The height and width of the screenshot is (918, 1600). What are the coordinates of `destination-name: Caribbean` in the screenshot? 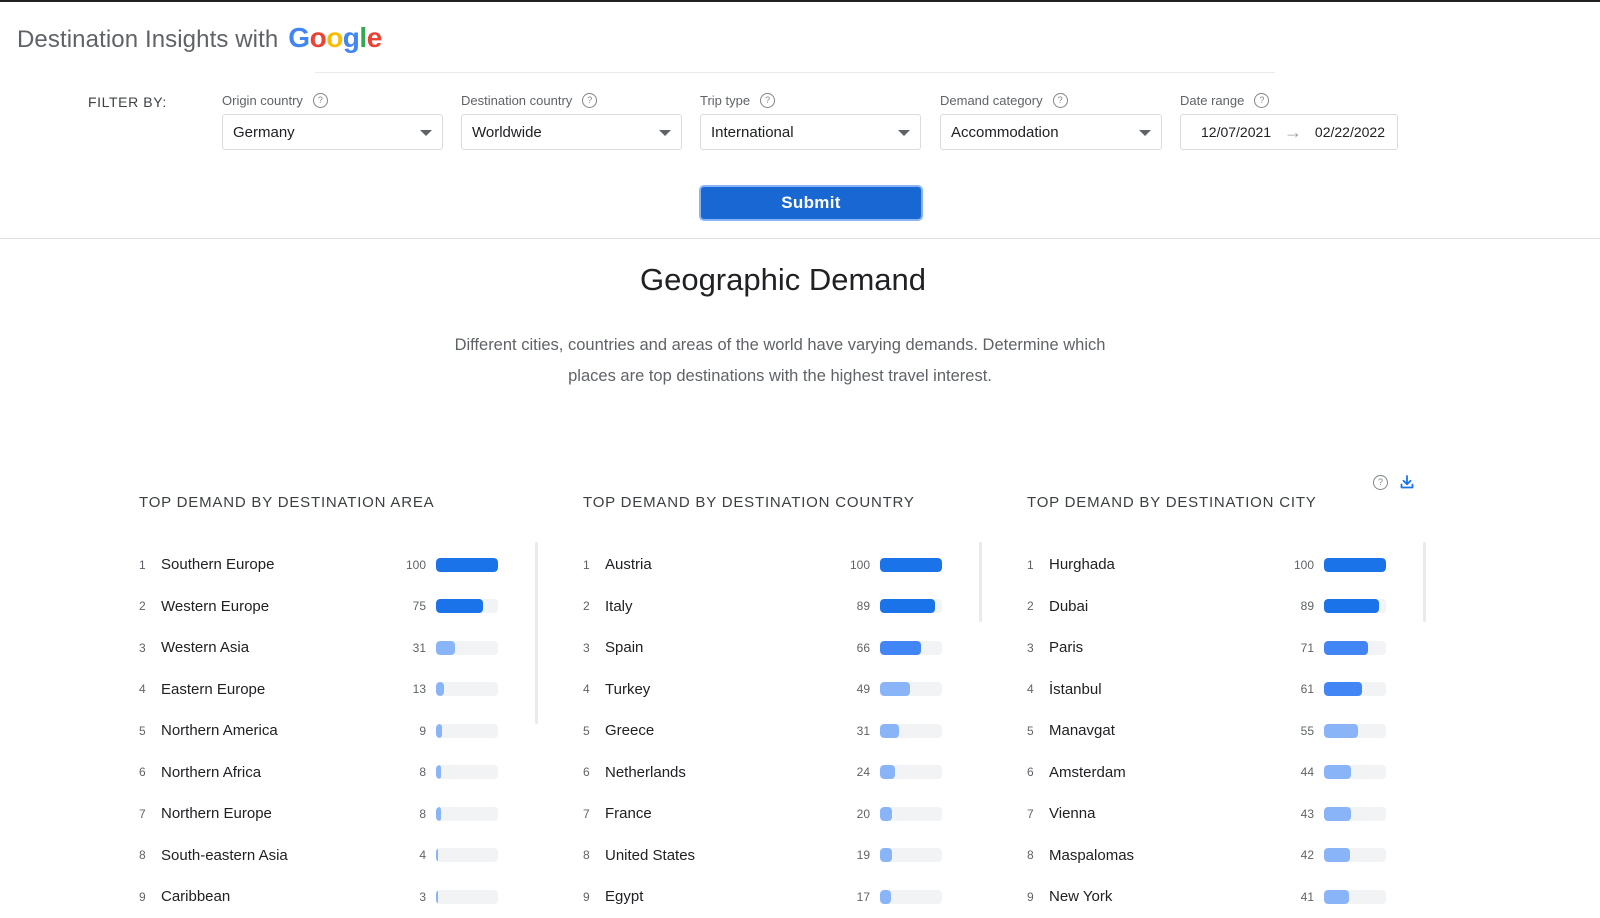 It's located at (196, 897).